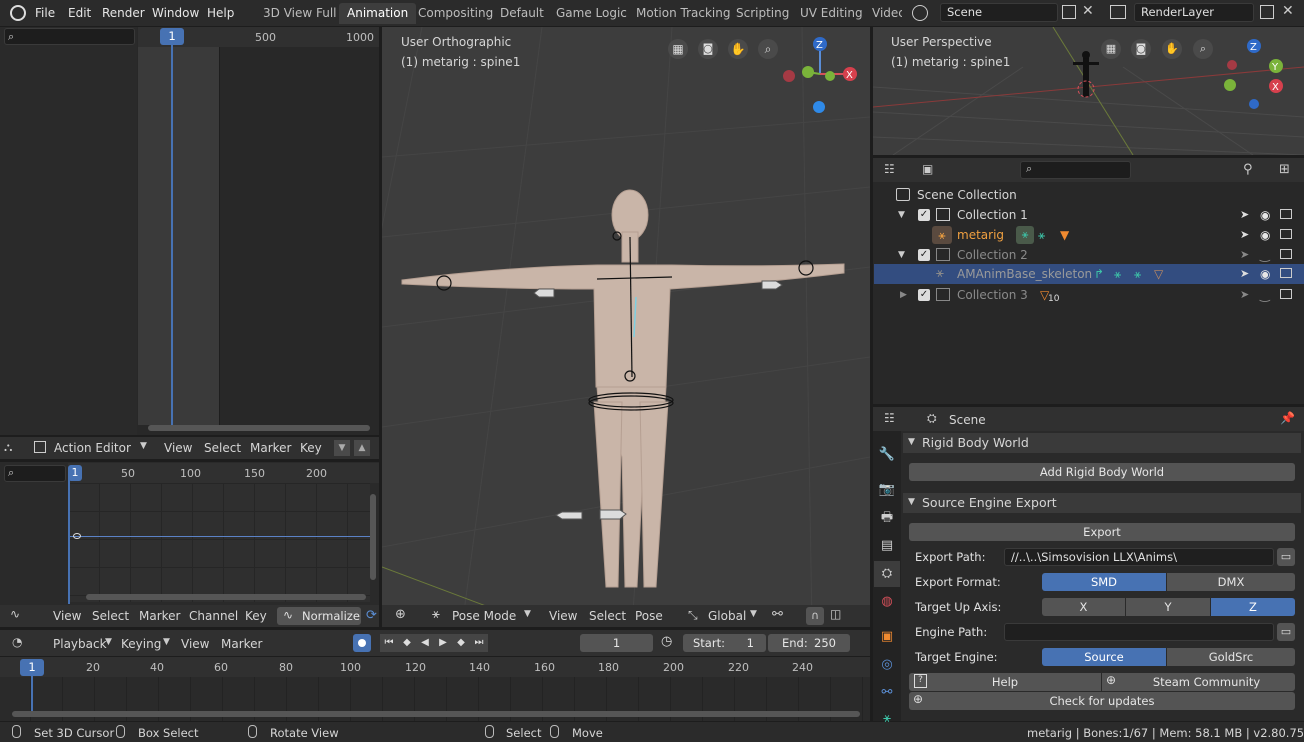  What do you see at coordinates (92, 448) in the screenshot?
I see `action-editor-mode-select: Action Editor` at bounding box center [92, 448].